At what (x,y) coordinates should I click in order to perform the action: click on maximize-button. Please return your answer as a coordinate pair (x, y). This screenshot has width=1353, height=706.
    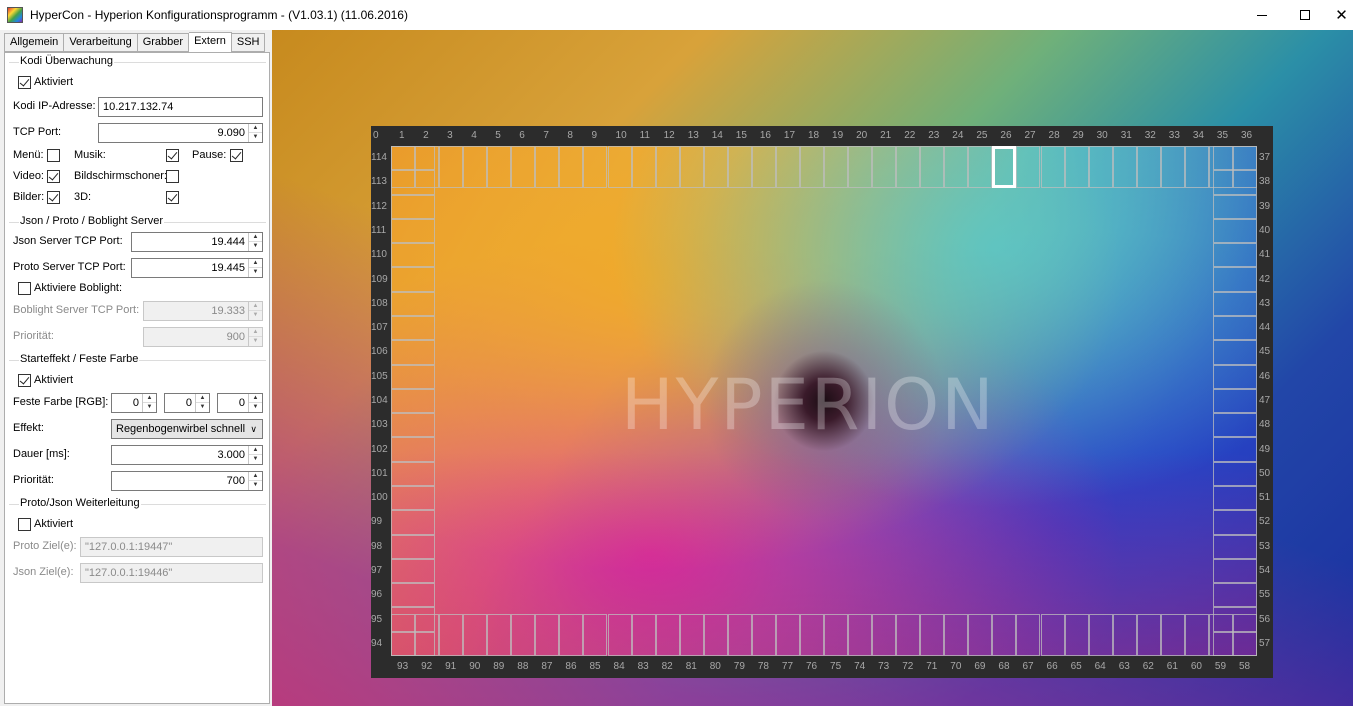
    Looking at the image, I should click on (1305, 15).